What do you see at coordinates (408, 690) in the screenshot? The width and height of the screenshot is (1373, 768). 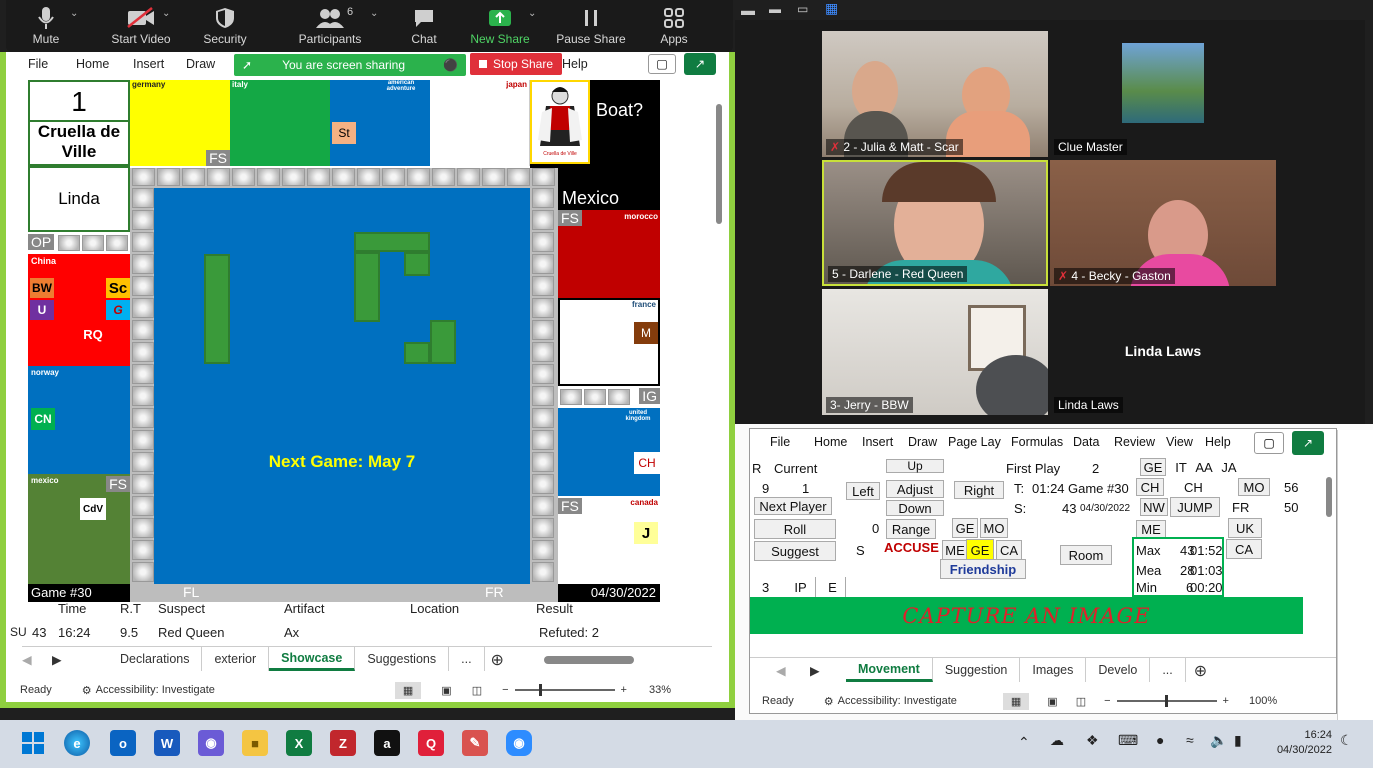 I see `normal-view-icon: ▦` at bounding box center [408, 690].